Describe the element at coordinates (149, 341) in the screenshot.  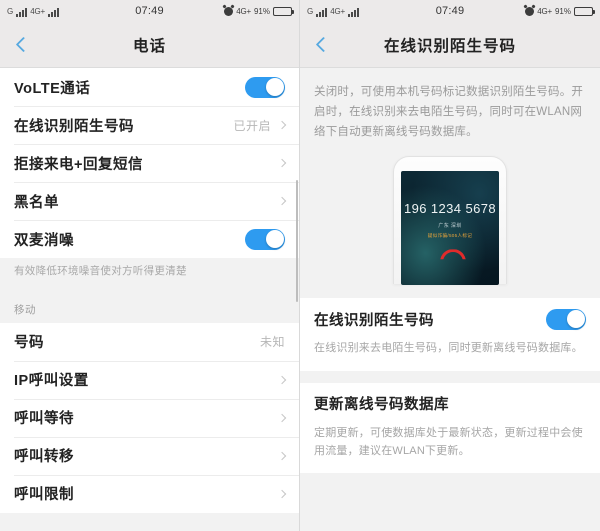
I see `row-number: 号码 未知` at that location.